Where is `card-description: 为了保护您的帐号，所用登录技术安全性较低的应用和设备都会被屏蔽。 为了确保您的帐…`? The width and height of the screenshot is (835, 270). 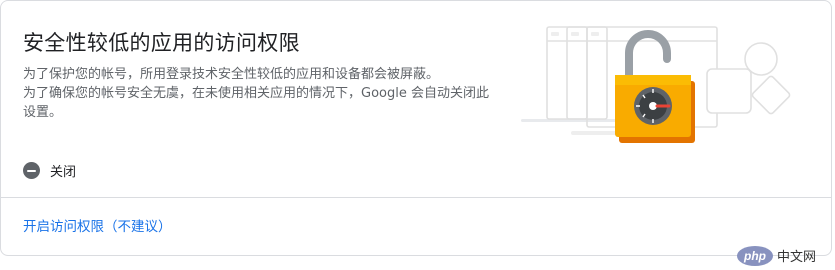
card-description: 为了保护您的帐号，所用登录技术安全性较低的应用和设备都会被屏蔽。 为了确保您的帐… is located at coordinates (258, 93).